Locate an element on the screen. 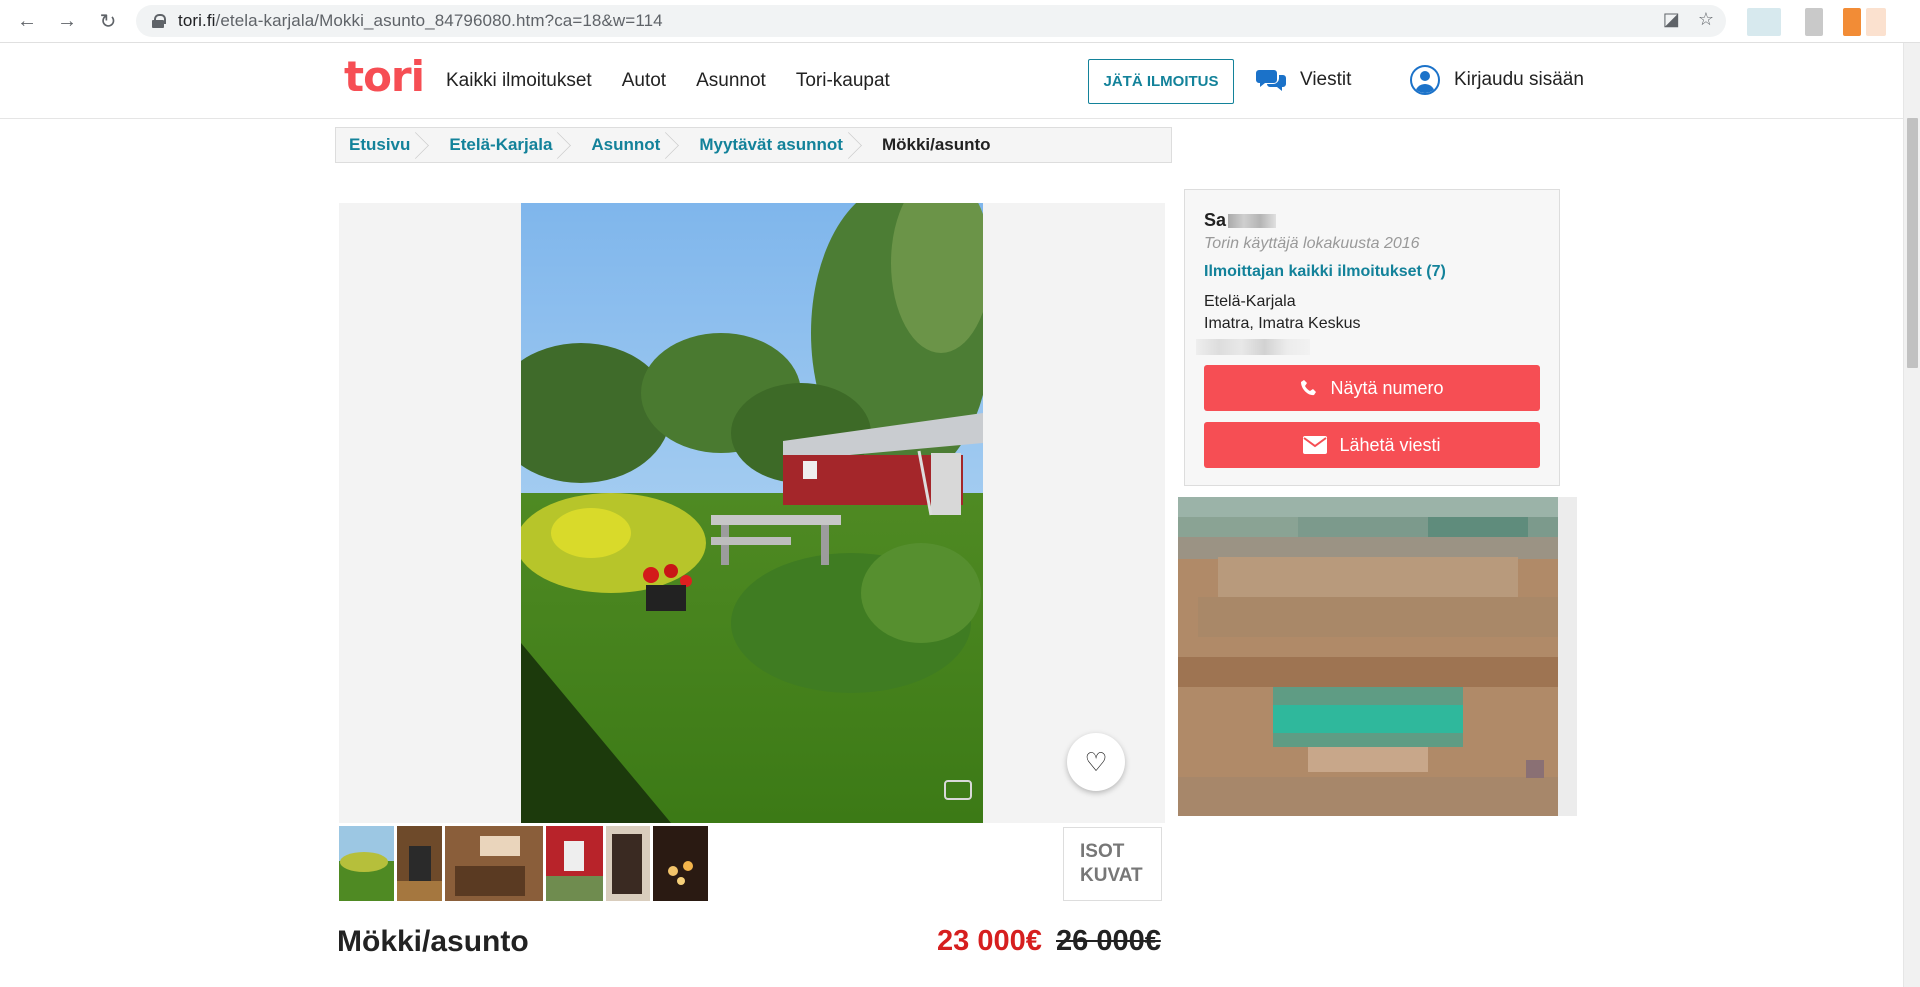  send-message-label: Lähetä viesti is located at coordinates (1390, 444).